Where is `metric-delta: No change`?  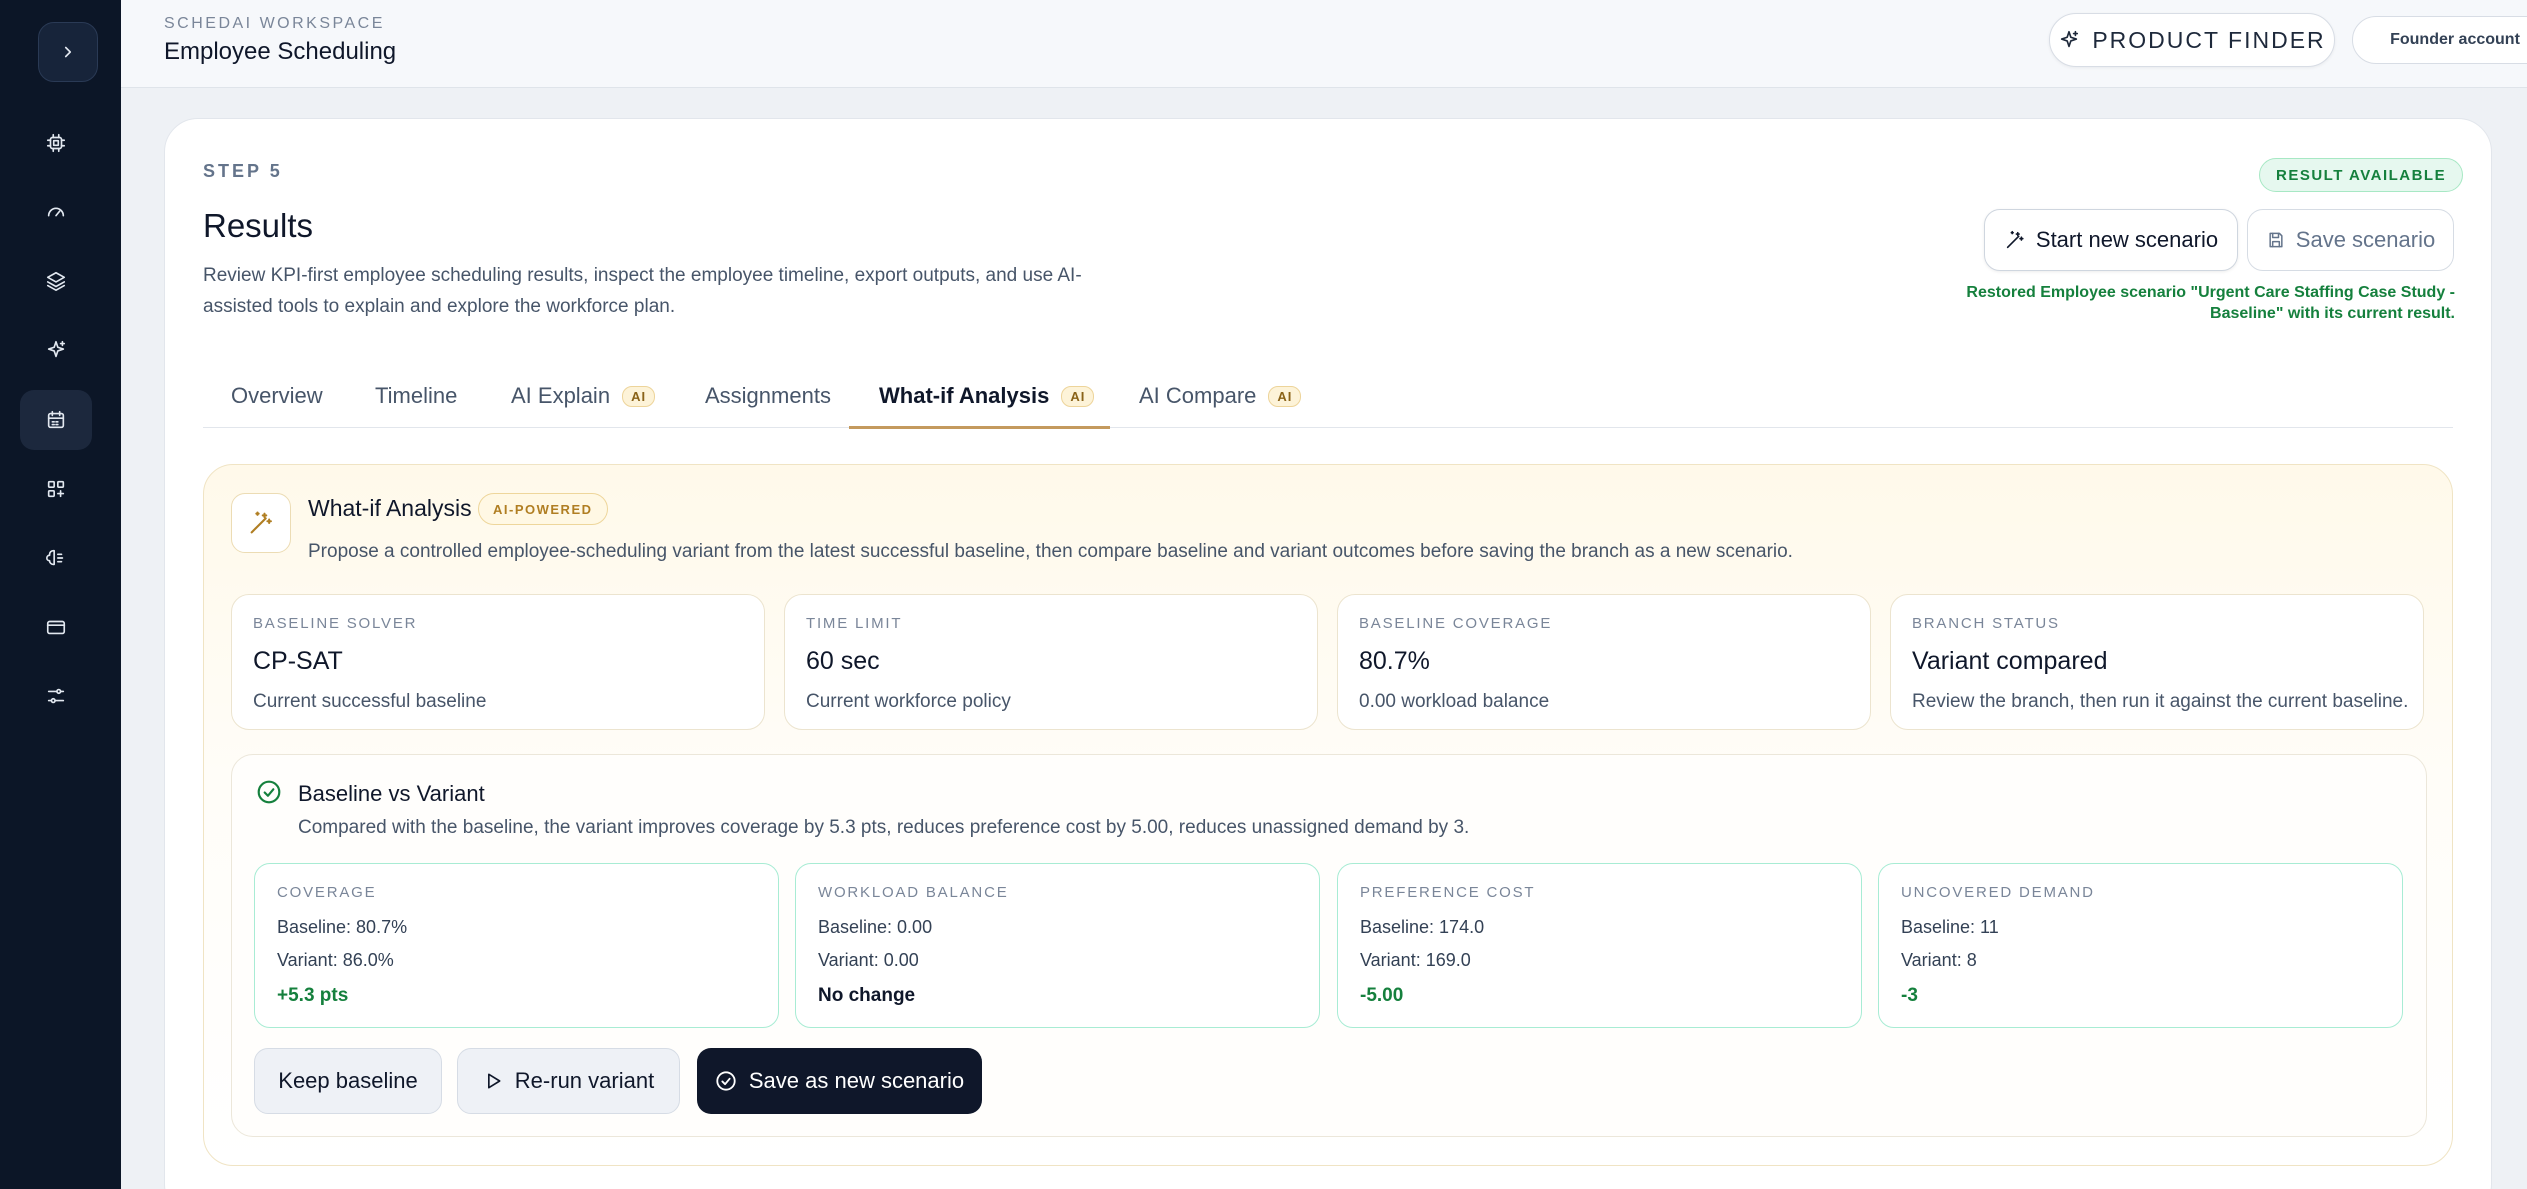
metric-delta: No change is located at coordinates (867, 995).